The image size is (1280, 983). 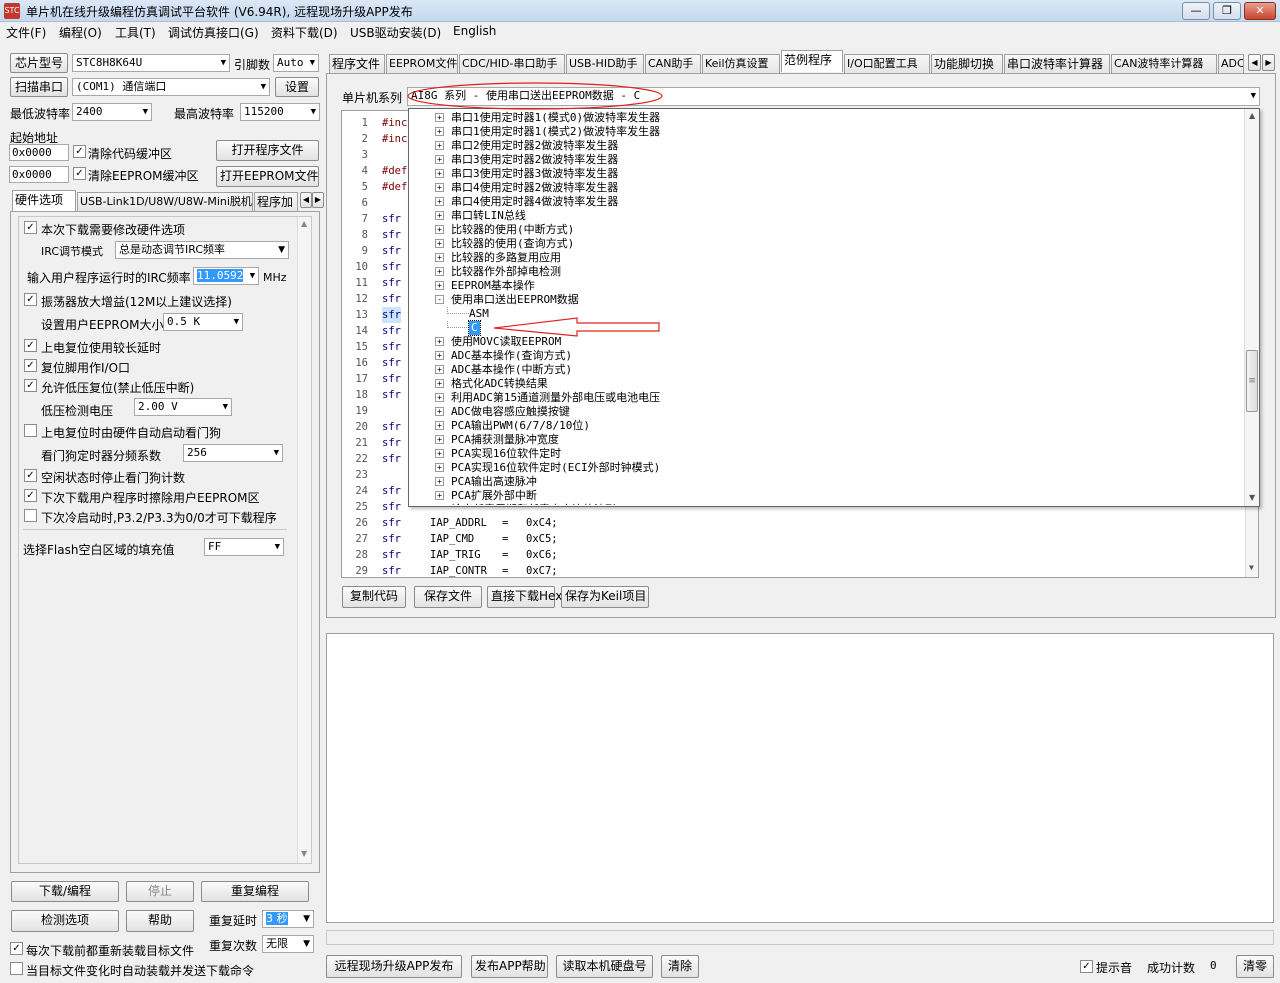 What do you see at coordinates (604, 966) in the screenshot?
I see `read-disk-button: 读取本机硬盘号` at bounding box center [604, 966].